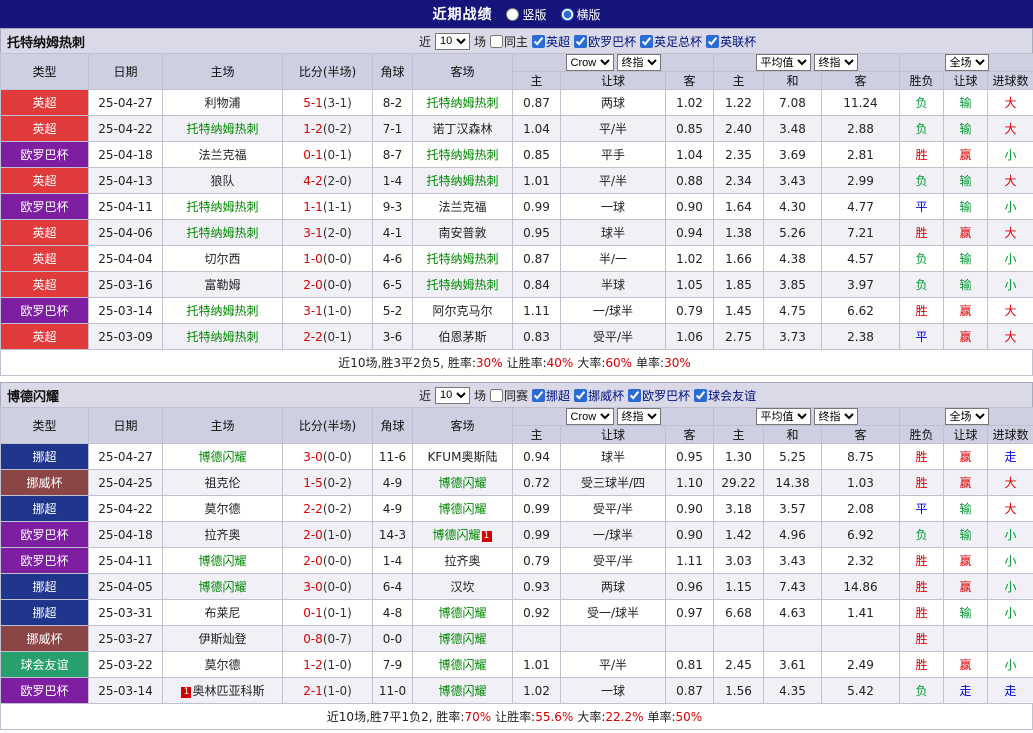 The width and height of the screenshot is (1033, 733). Describe the element at coordinates (613, 508) in the screenshot. I see `handicap-line-cell: 受平/半` at that location.